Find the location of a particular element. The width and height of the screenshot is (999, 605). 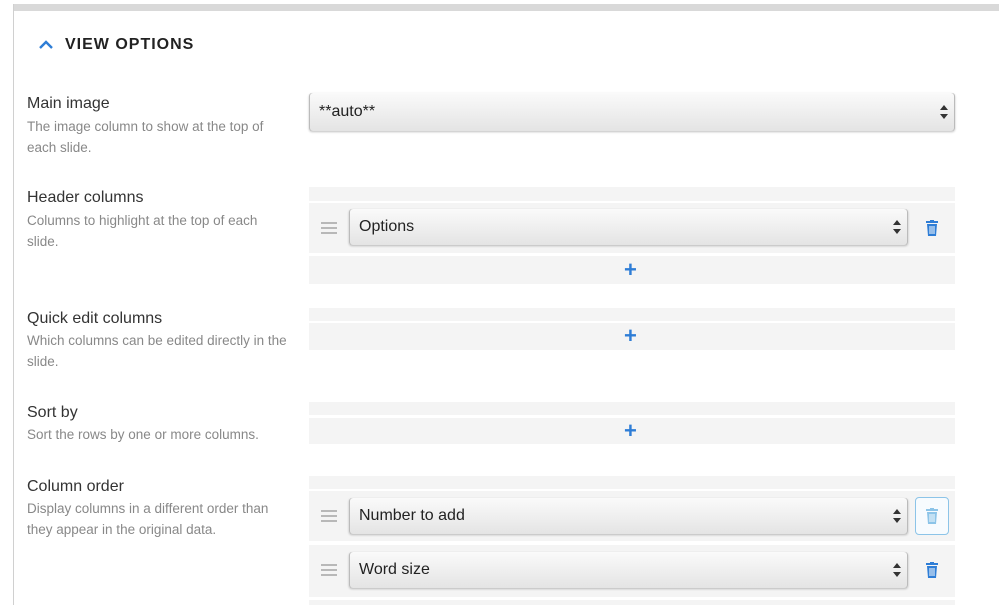

section-title: VIEW OPTIONS is located at coordinates (130, 44).